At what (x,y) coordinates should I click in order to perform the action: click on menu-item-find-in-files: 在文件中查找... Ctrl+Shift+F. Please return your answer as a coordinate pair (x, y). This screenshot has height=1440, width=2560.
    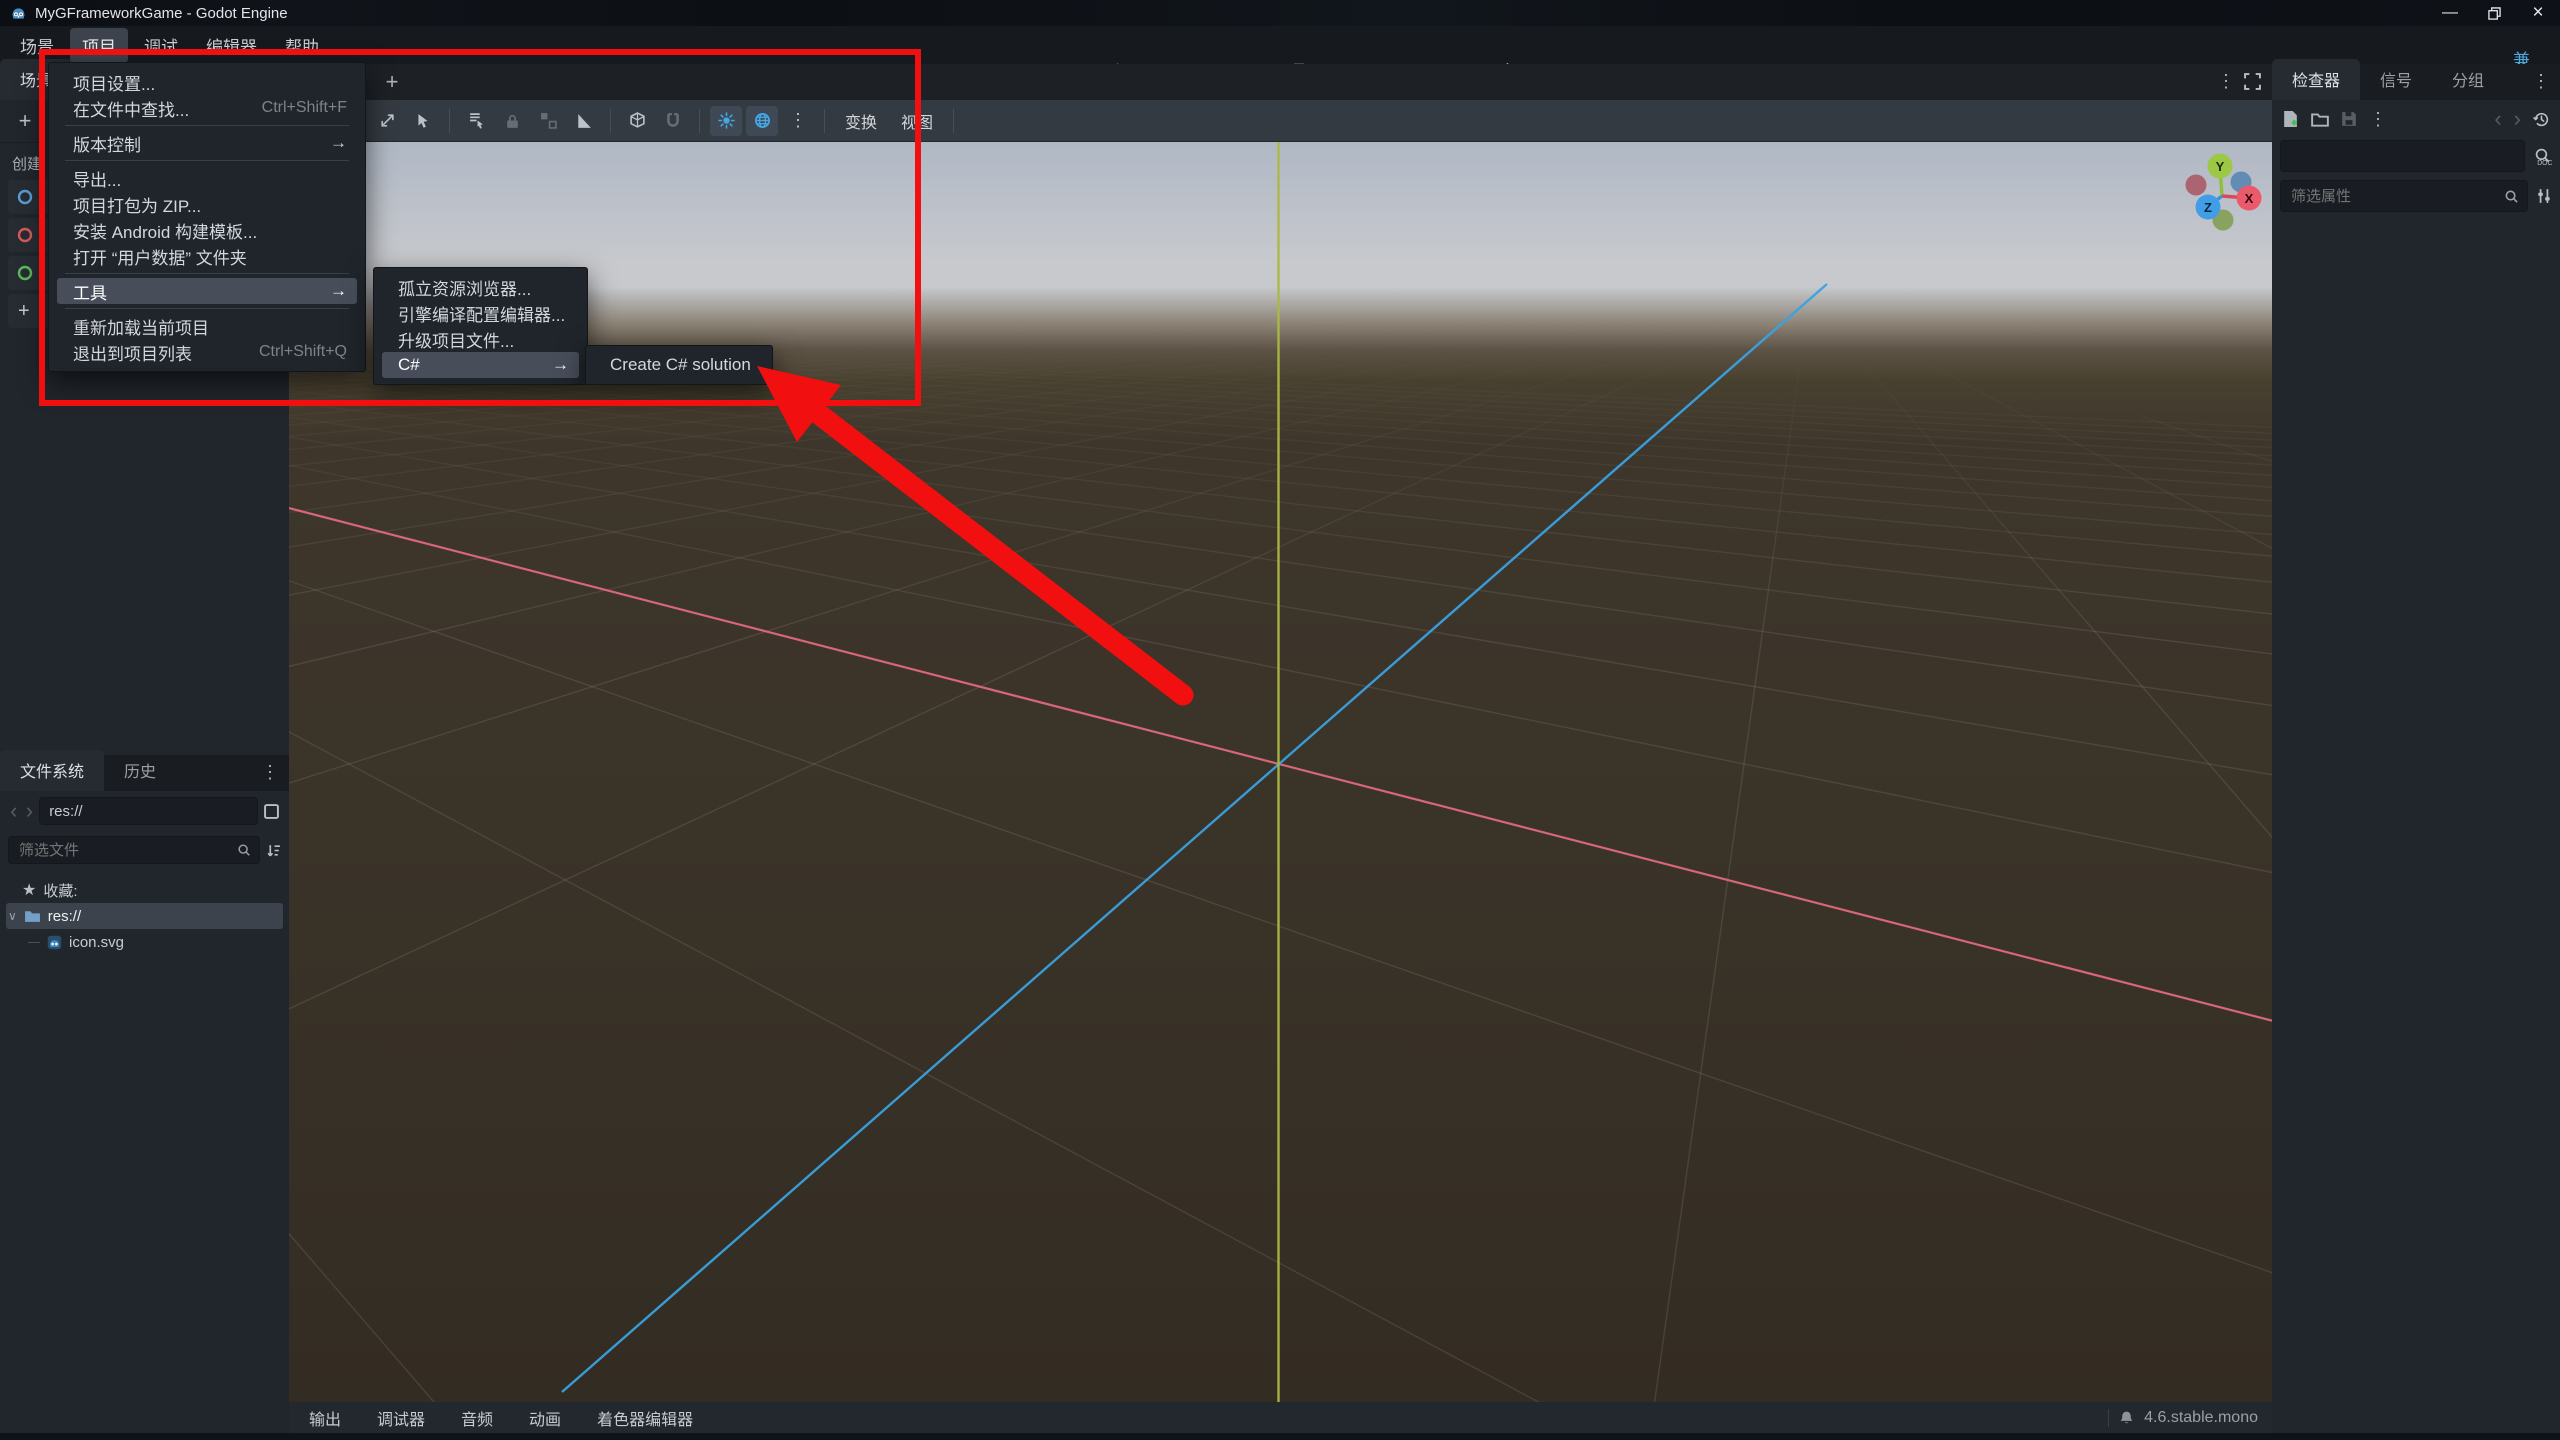
    Looking at the image, I should click on (207, 108).